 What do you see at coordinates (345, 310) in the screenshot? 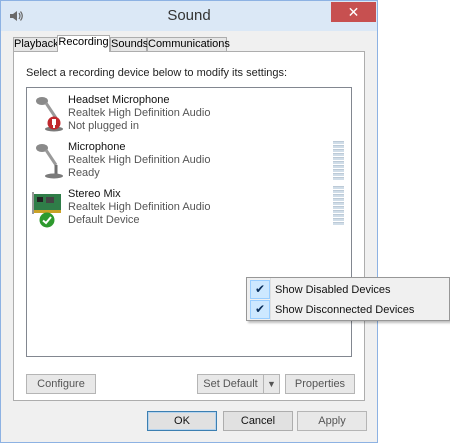
I see `menu-item-label: Show Disconnected Devices` at bounding box center [345, 310].